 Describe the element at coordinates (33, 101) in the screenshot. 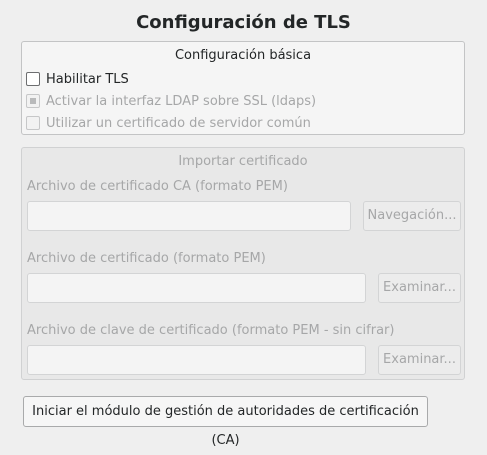

I see `ldaps-checkbox` at that location.